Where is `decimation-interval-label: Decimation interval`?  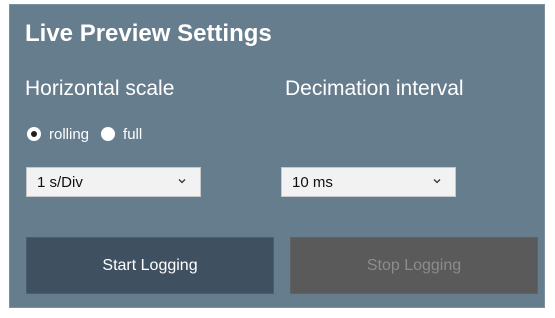 decimation-interval-label: Decimation interval is located at coordinates (374, 88).